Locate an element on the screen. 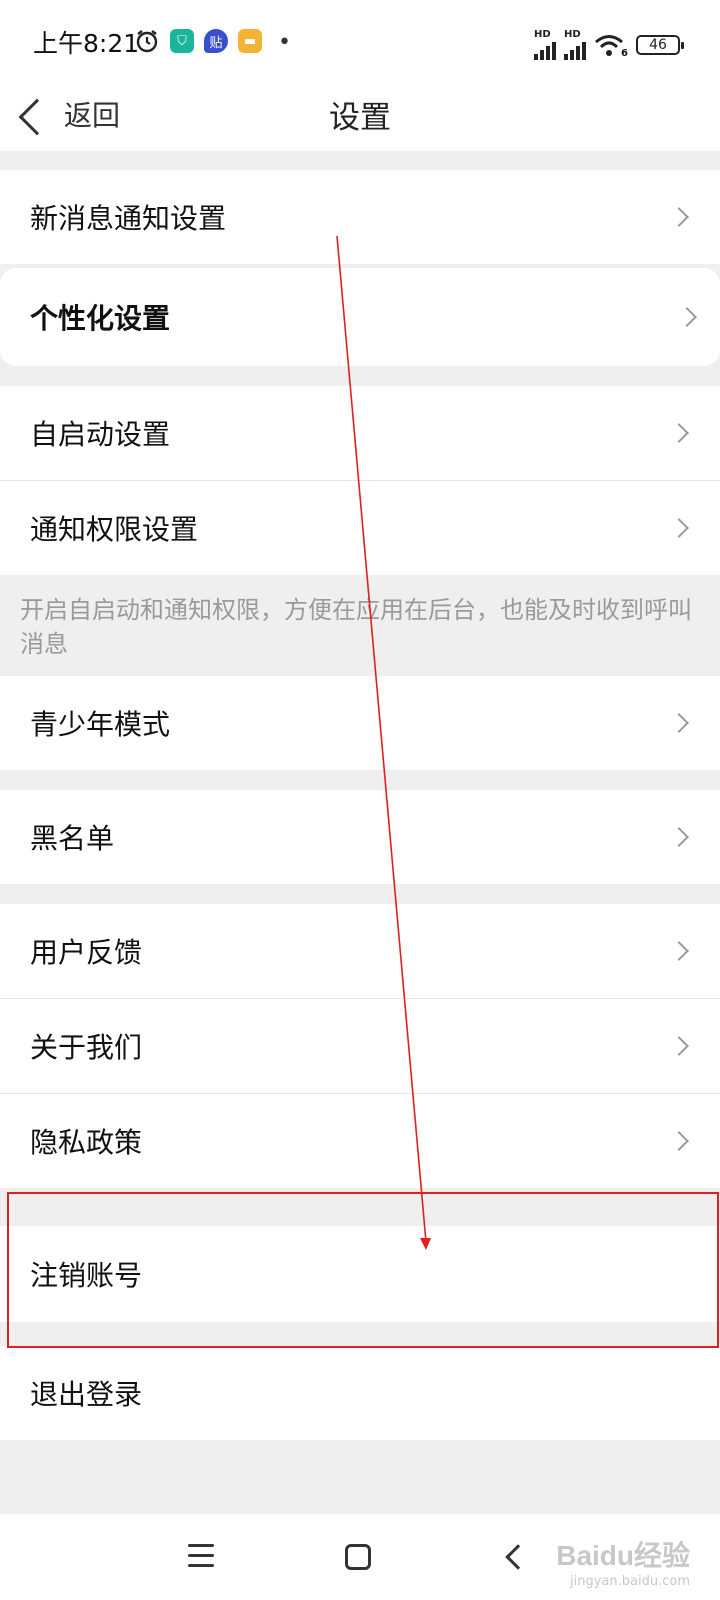 The height and width of the screenshot is (1600, 720). battery-level: 46 is located at coordinates (658, 45).